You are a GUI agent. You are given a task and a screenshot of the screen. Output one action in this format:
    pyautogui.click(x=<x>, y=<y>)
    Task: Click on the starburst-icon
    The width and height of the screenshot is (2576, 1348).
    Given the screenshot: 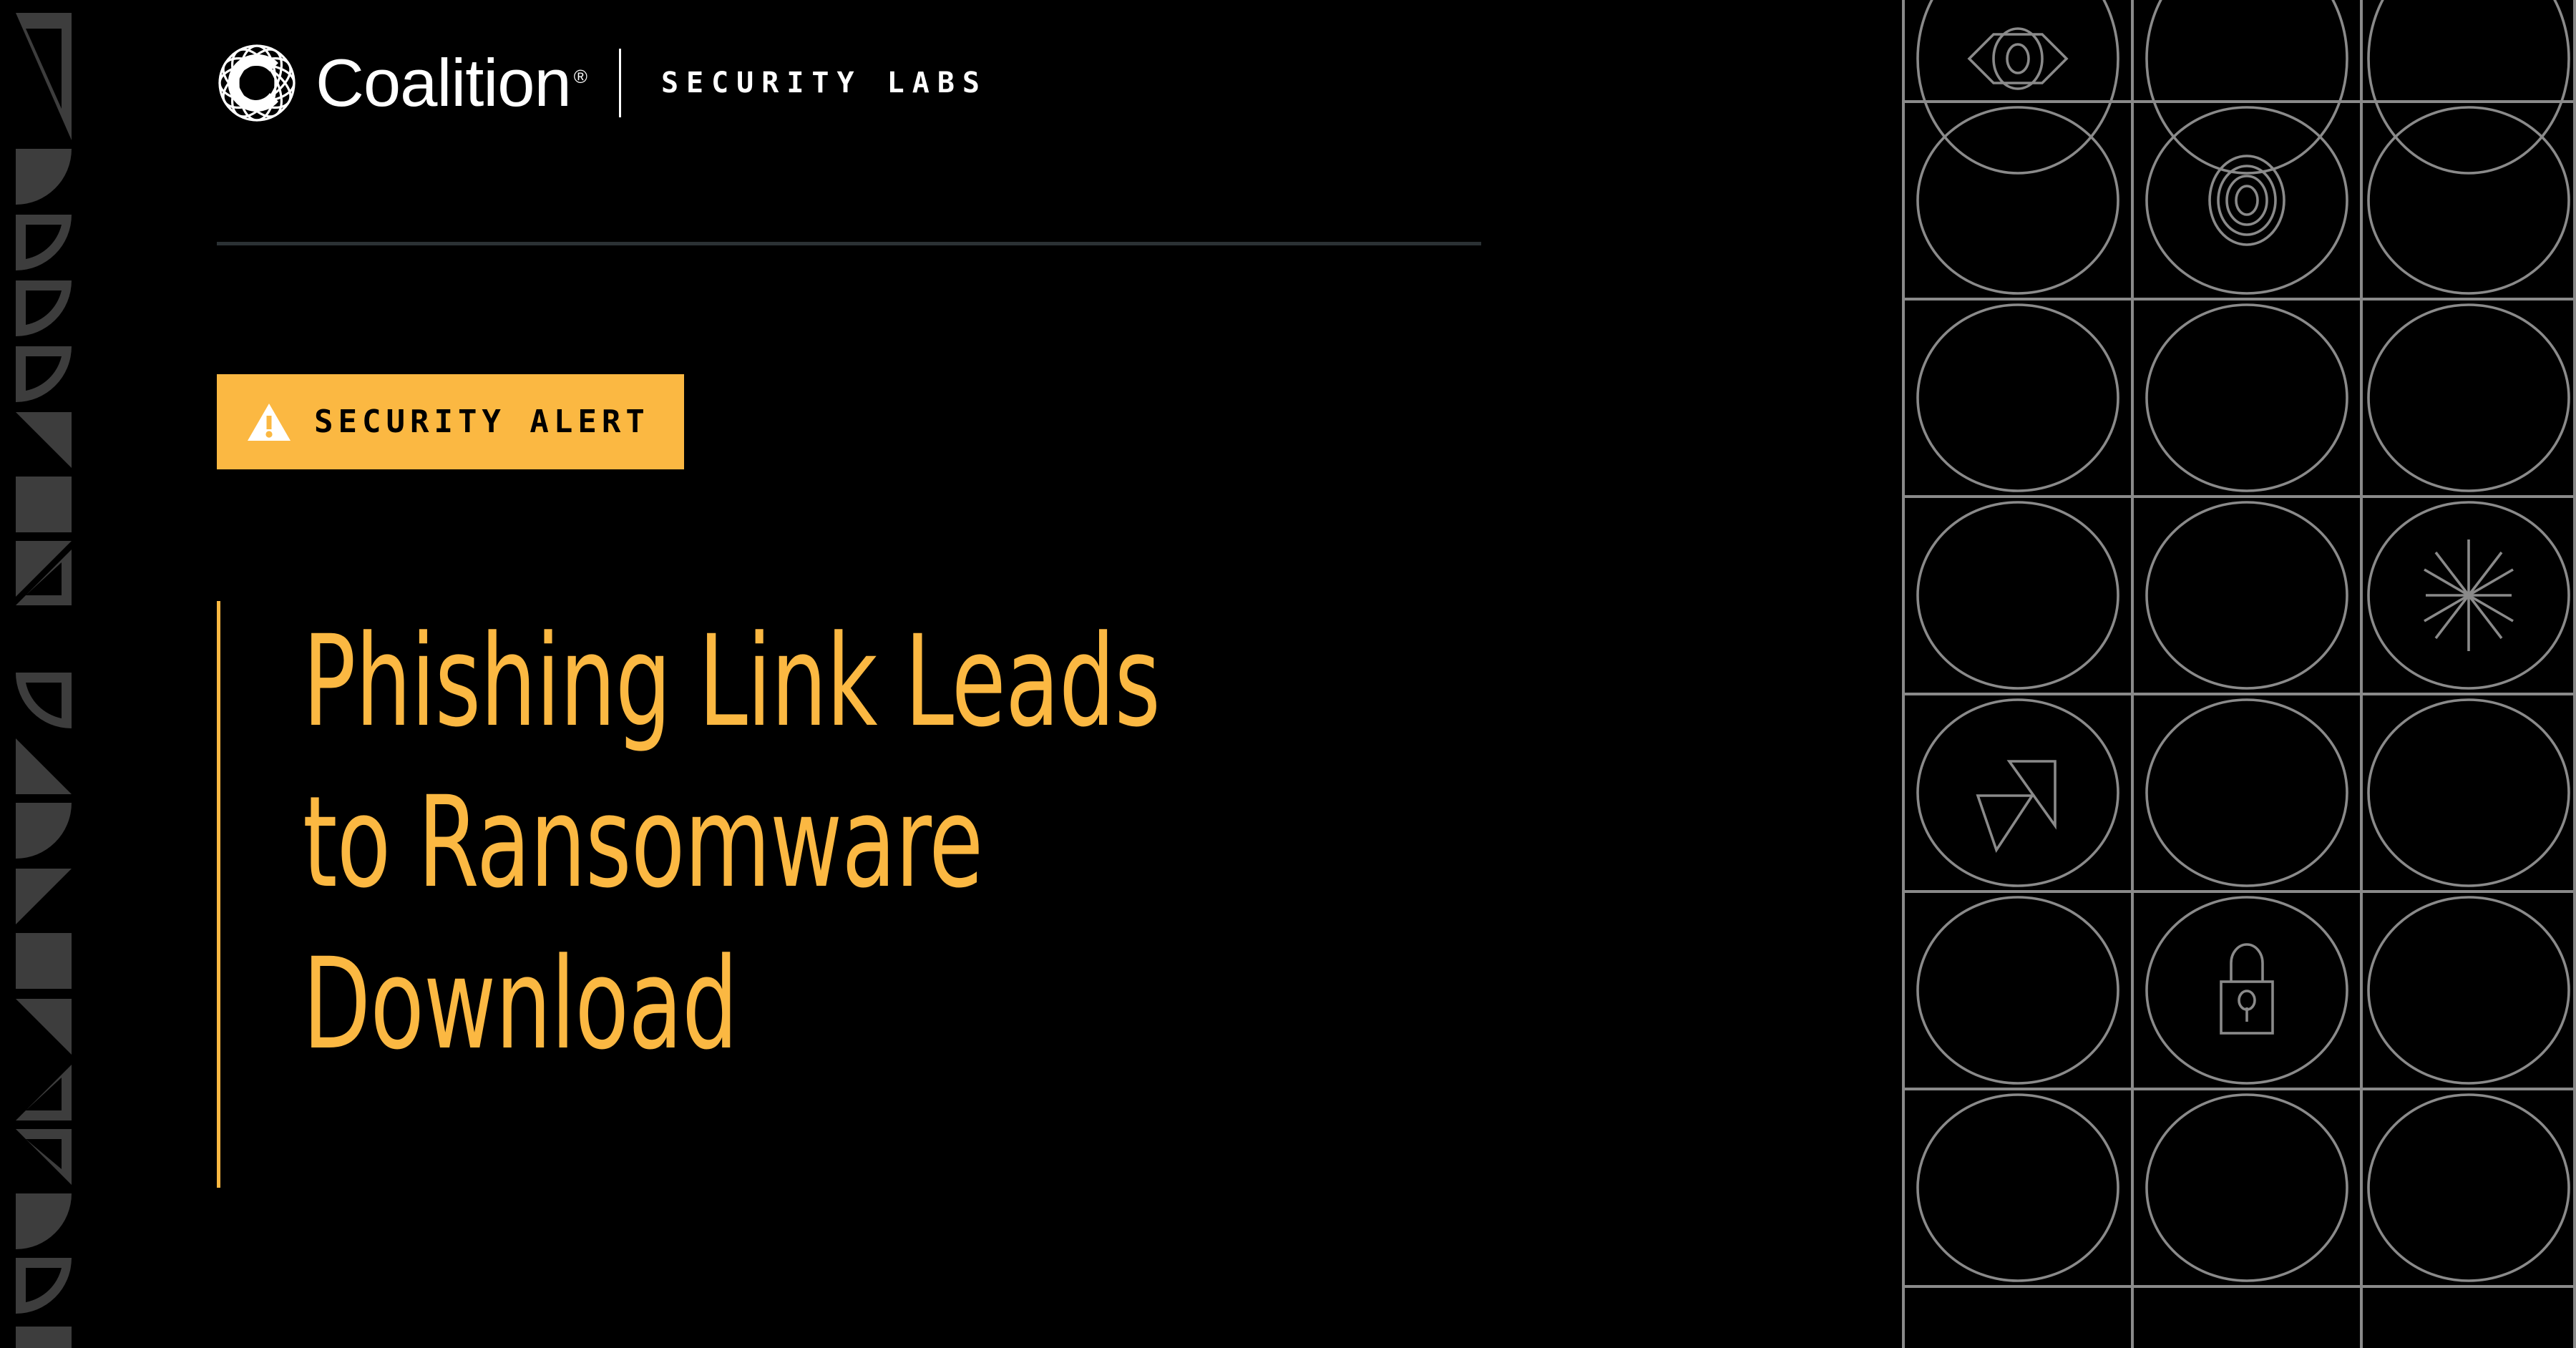 What is the action you would take?
    pyautogui.click(x=2469, y=595)
    